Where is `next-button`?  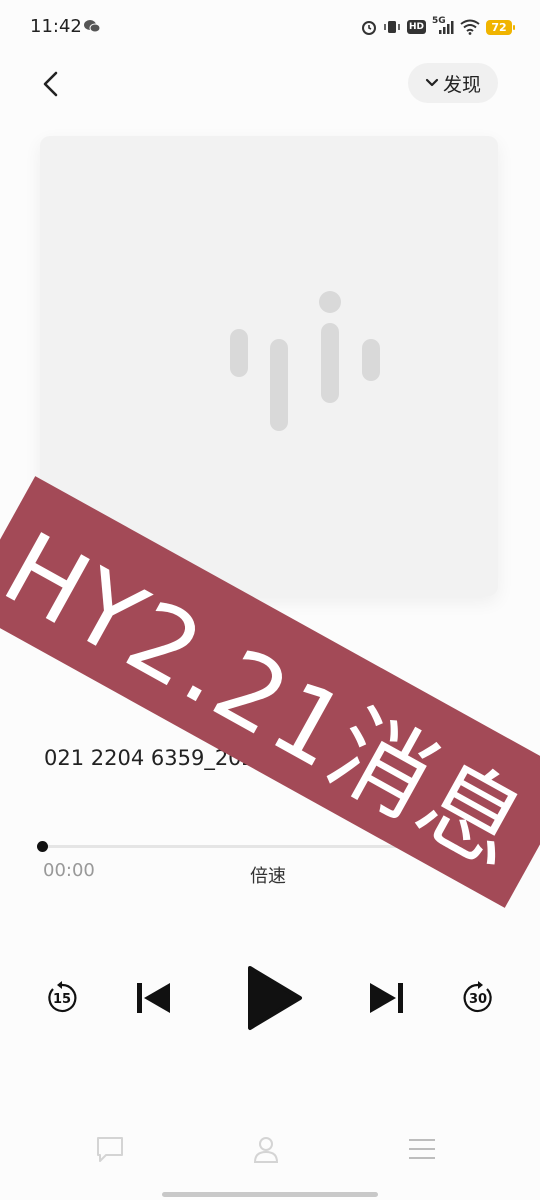 next-button is located at coordinates (386, 998).